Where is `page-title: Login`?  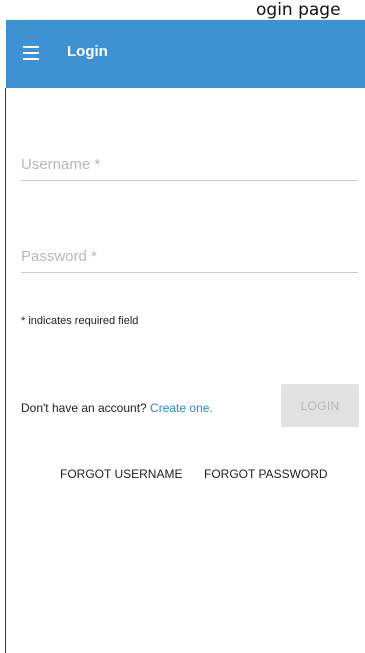 page-title: Login is located at coordinates (87, 51).